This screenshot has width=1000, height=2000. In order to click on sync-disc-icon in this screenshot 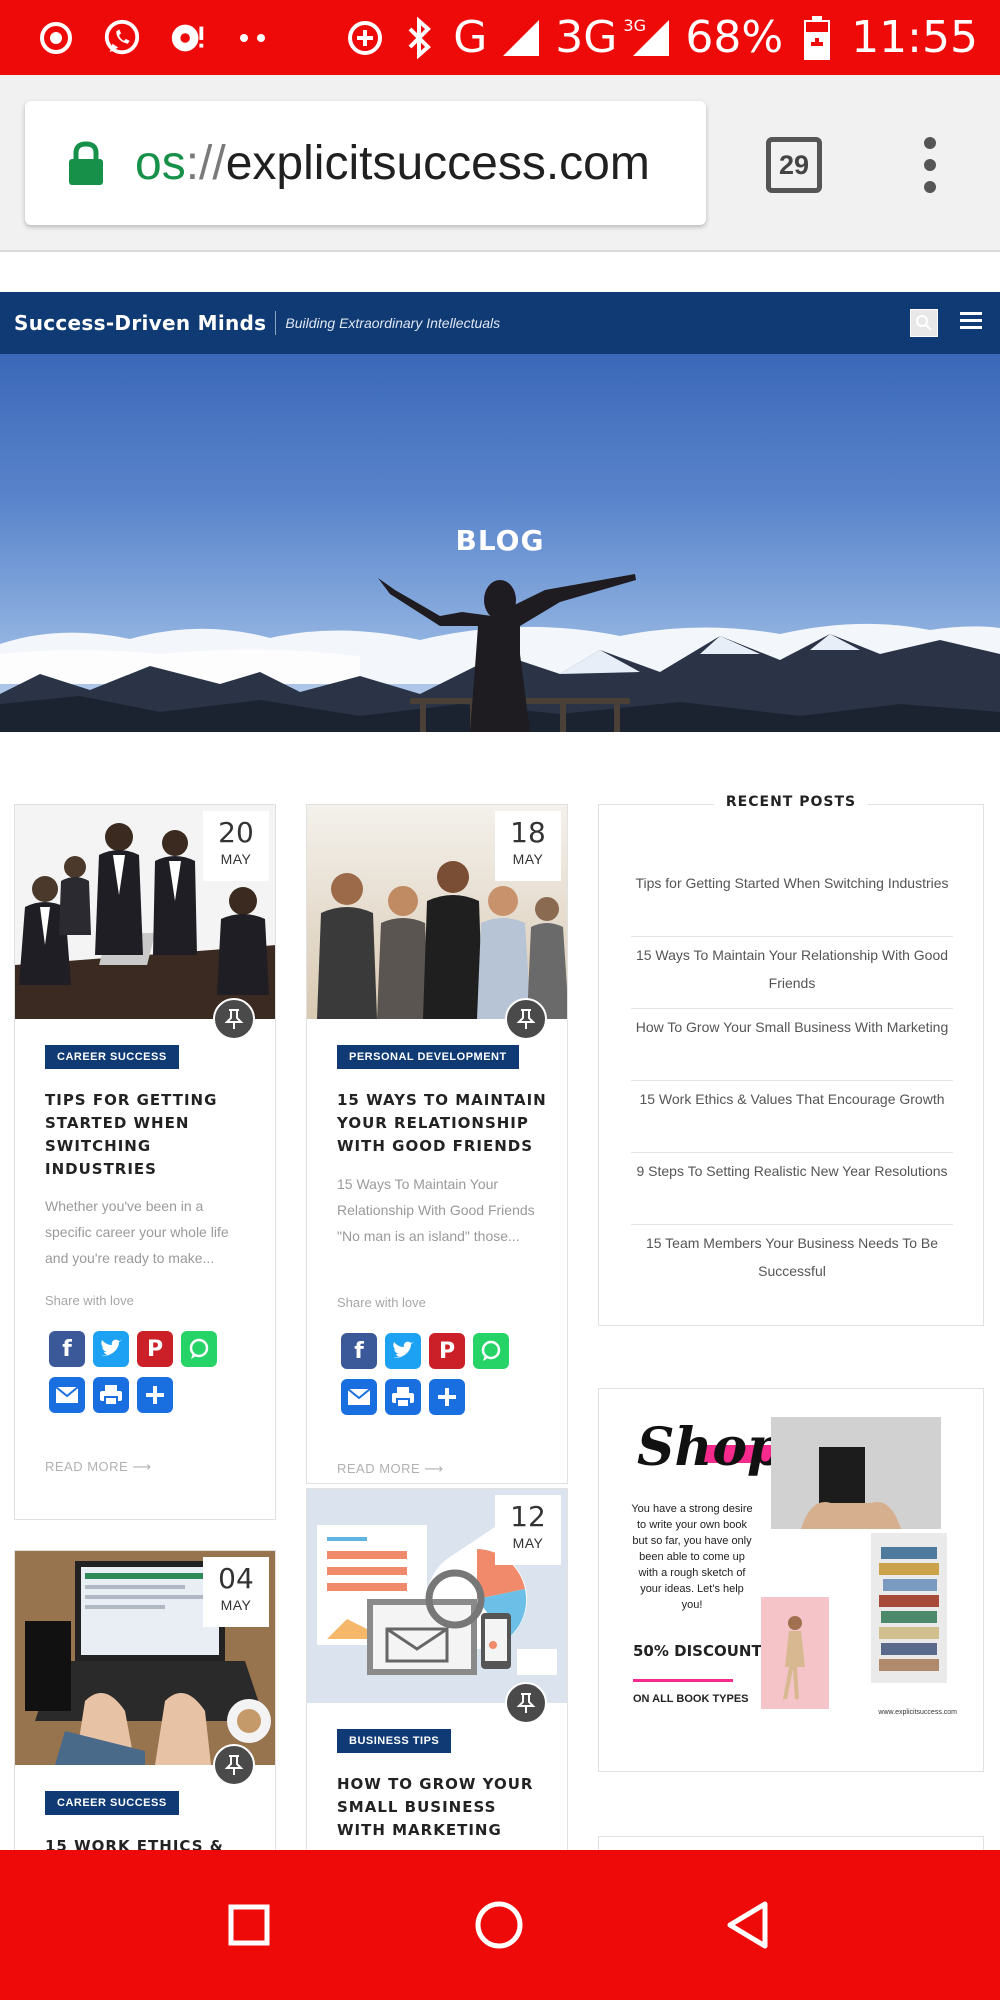, I will do `click(188, 38)`.